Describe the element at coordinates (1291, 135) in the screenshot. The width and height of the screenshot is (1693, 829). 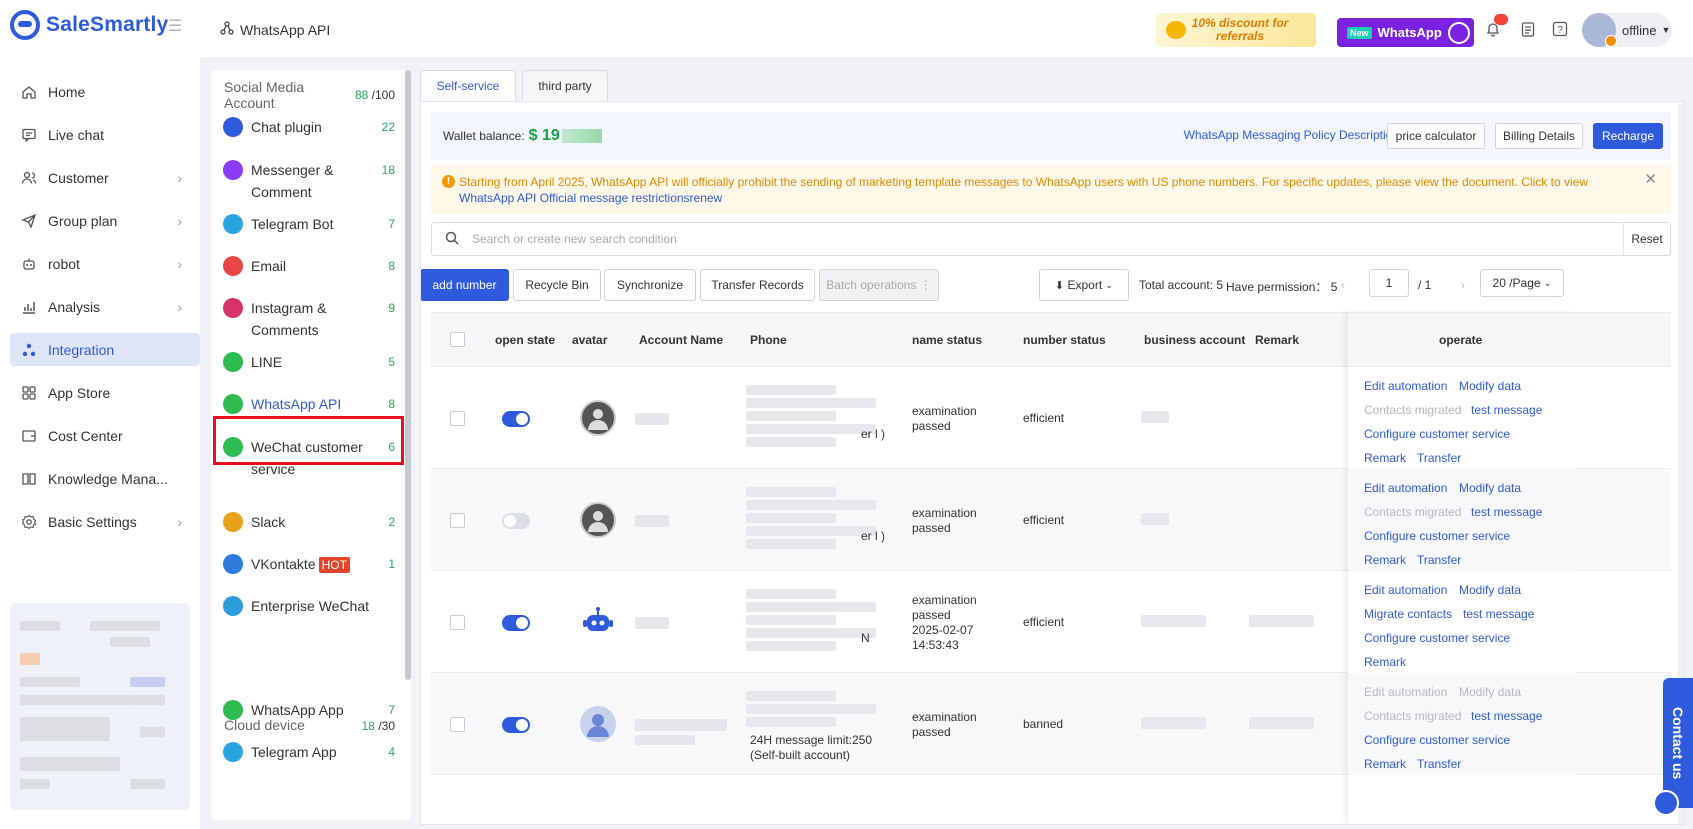
I see `policy-link: WhatsApp Messaging Policy Description` at that location.